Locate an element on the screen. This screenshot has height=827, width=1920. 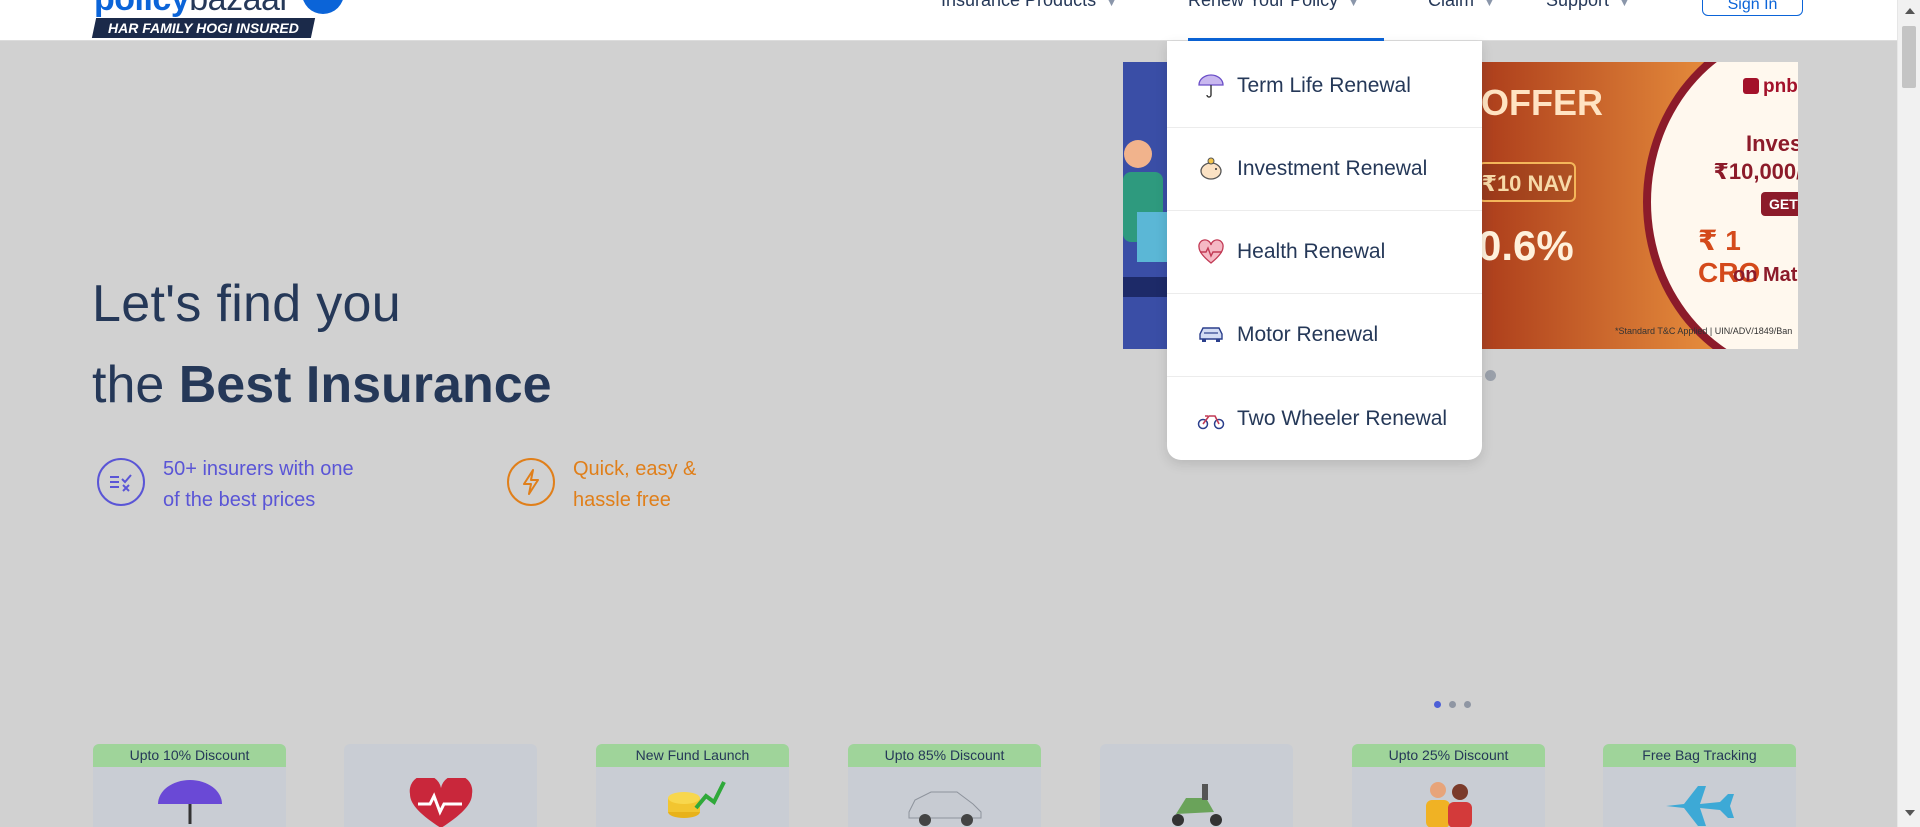
brand-name: pnb is located at coordinates (1780, 86).